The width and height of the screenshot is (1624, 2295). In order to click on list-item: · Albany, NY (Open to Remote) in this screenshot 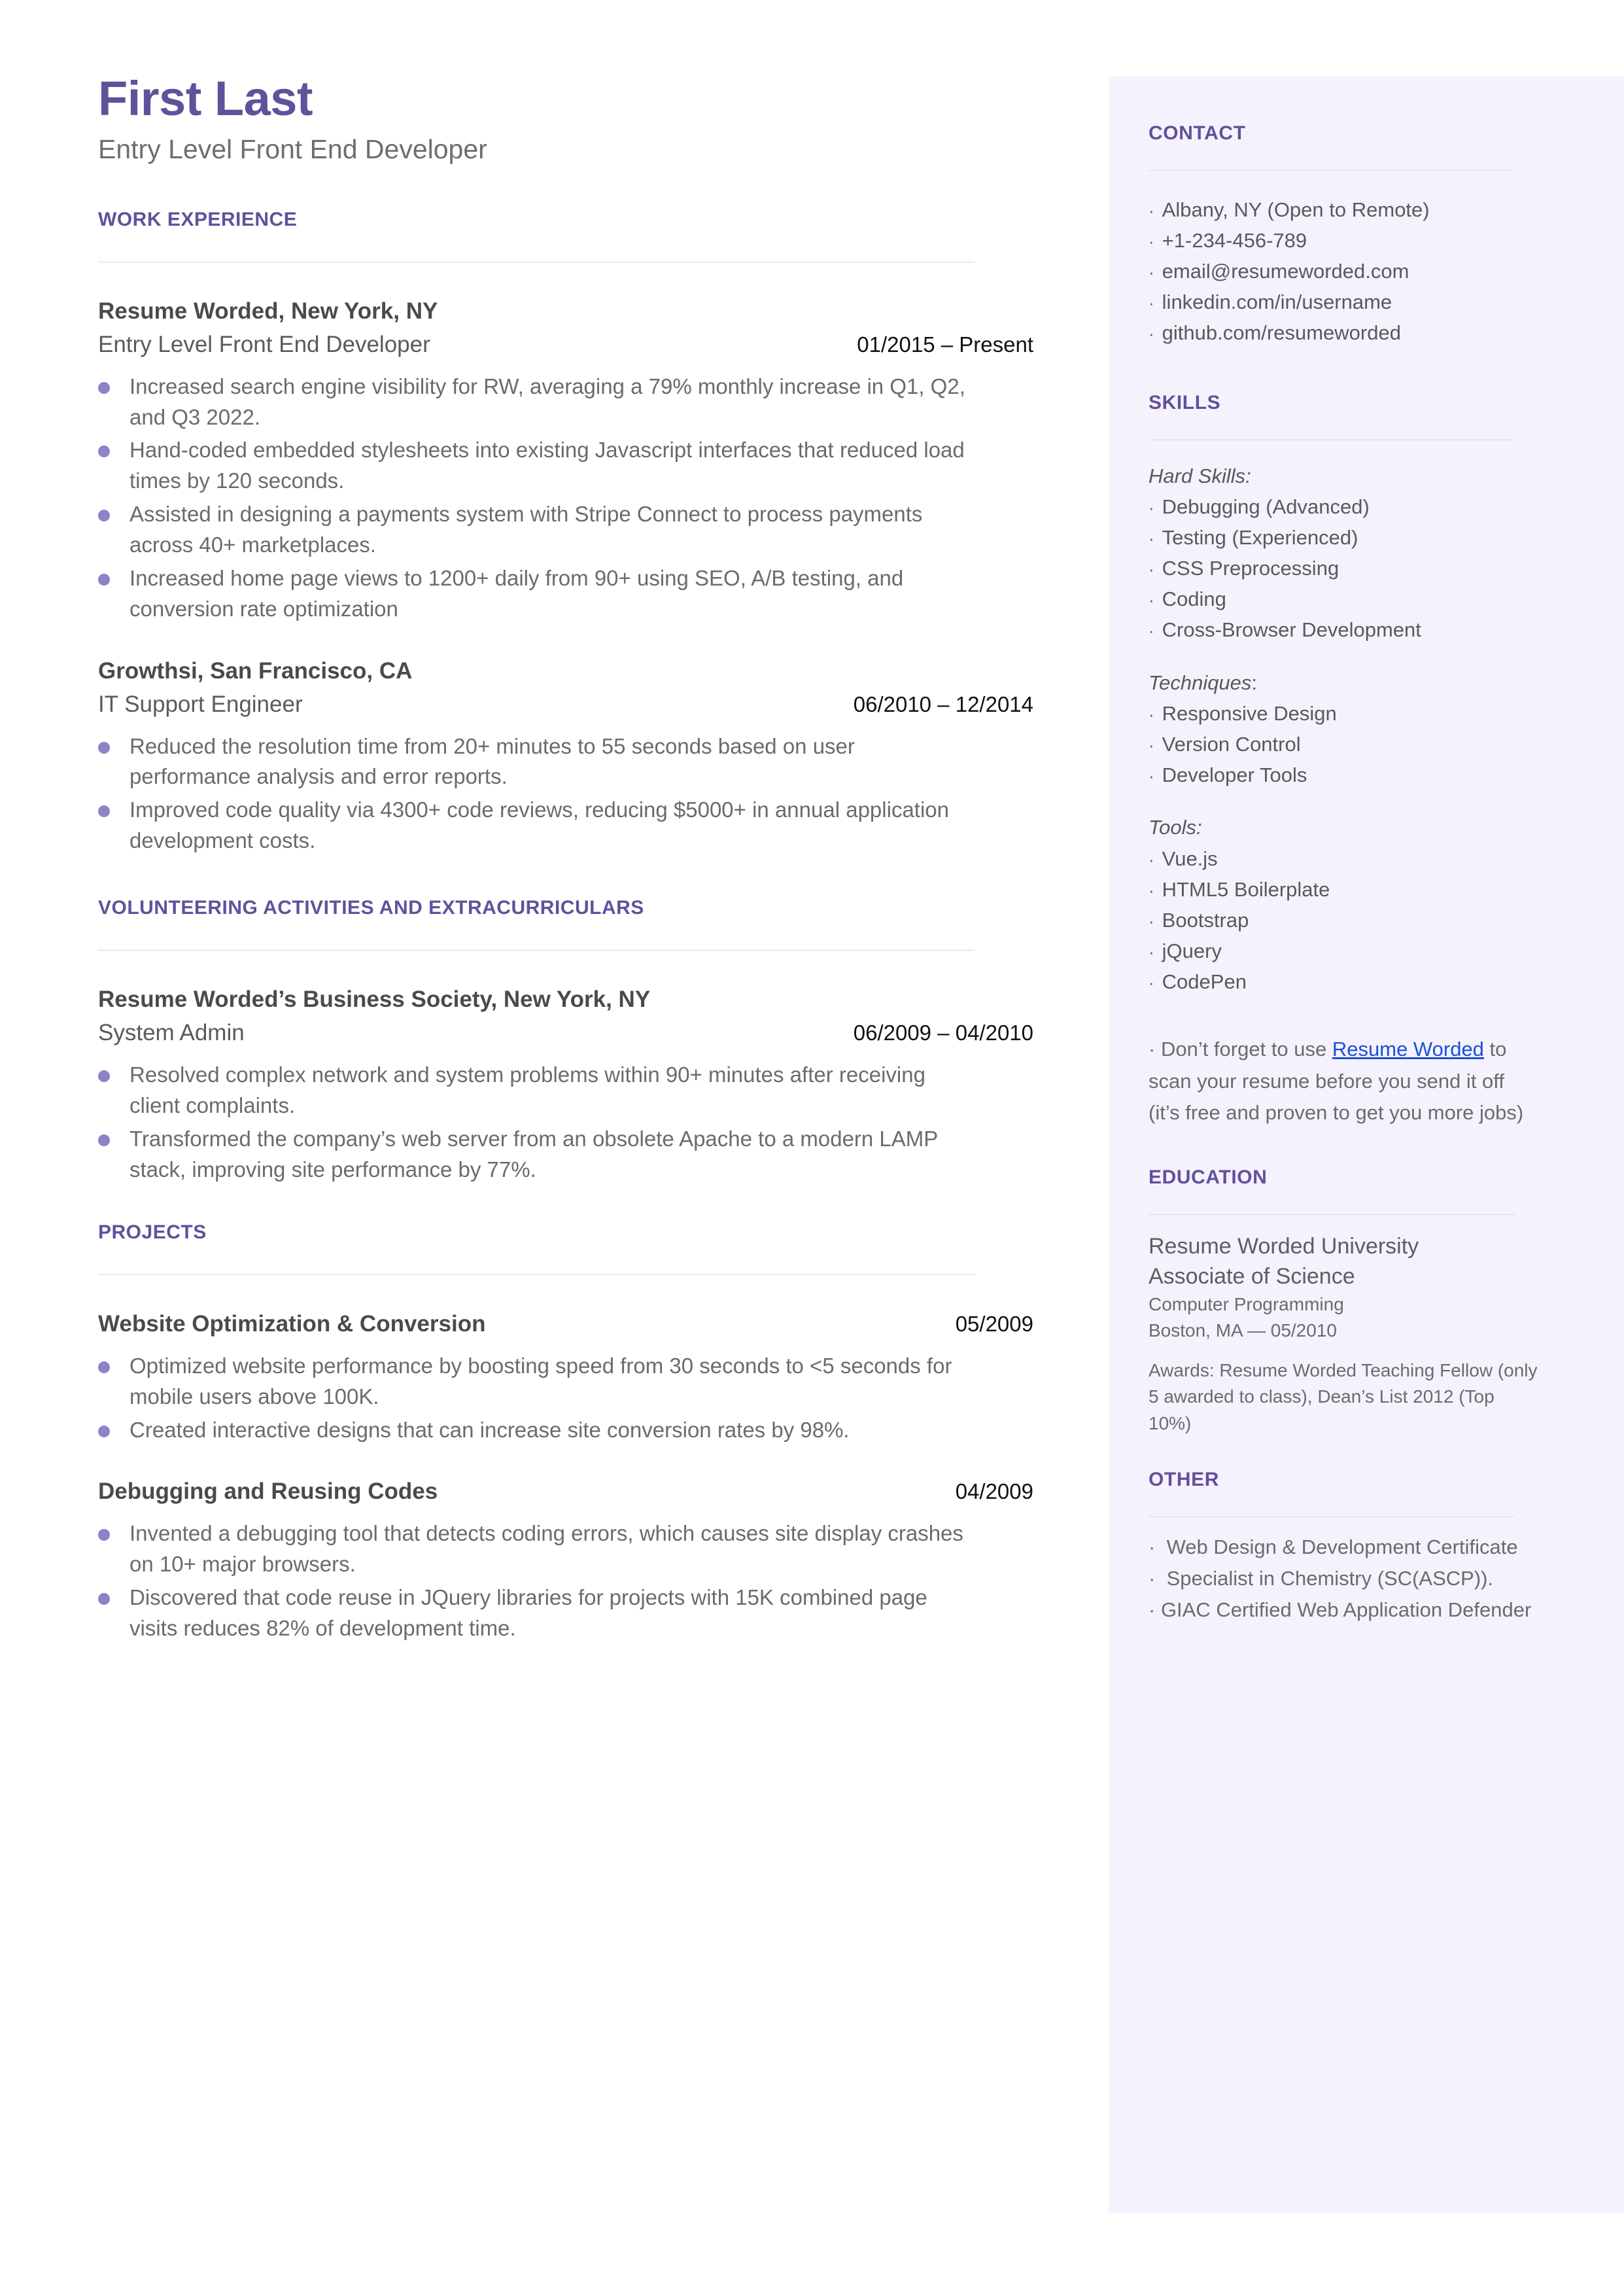, I will do `click(1345, 209)`.